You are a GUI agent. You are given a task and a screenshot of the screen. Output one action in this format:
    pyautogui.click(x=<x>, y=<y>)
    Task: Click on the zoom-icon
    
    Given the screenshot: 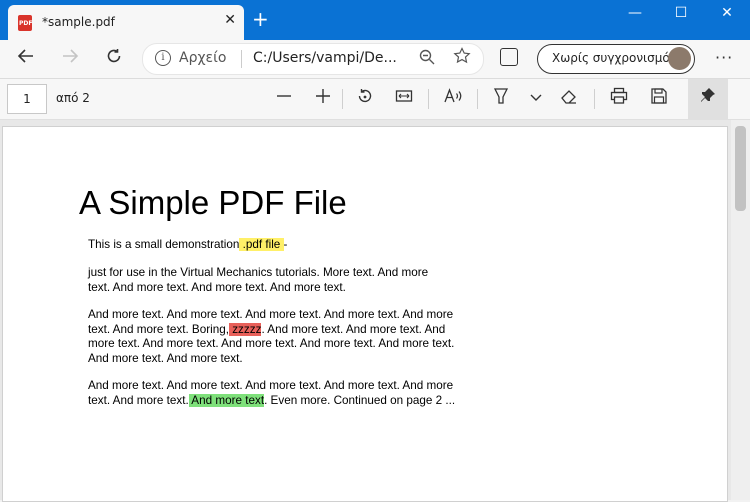 What is the action you would take?
    pyautogui.click(x=427, y=59)
    